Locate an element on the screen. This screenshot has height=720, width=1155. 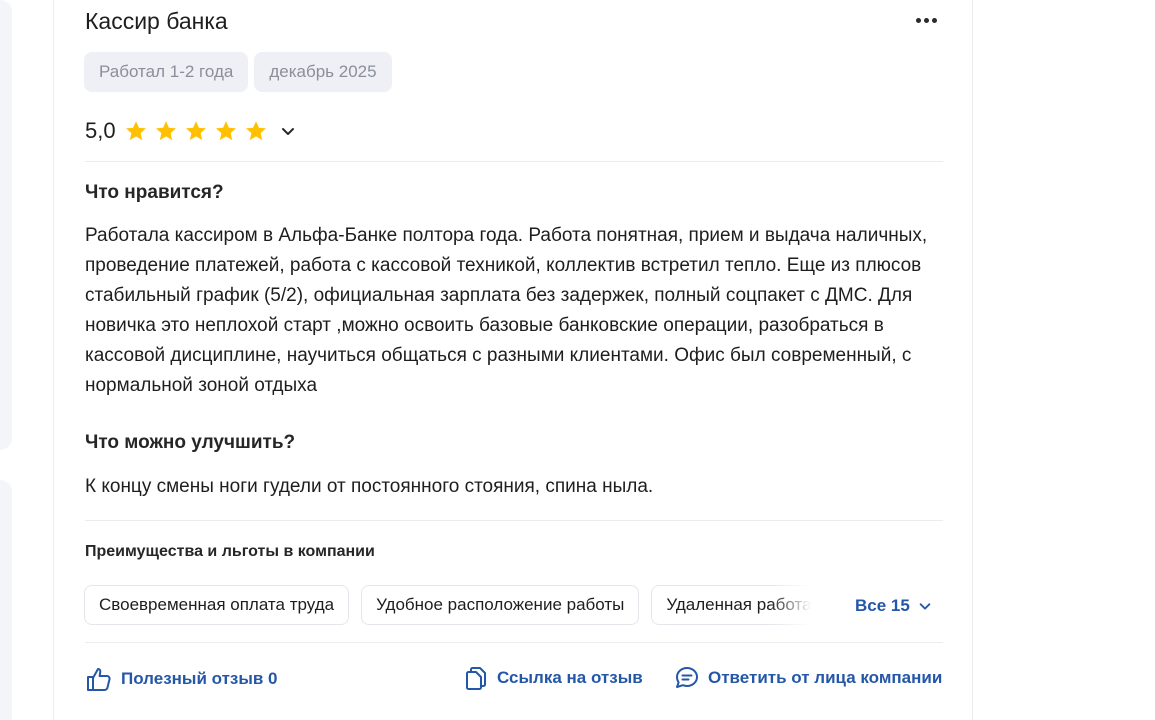
helpful-review-button: Полезный отзыв 0 is located at coordinates (181, 679).